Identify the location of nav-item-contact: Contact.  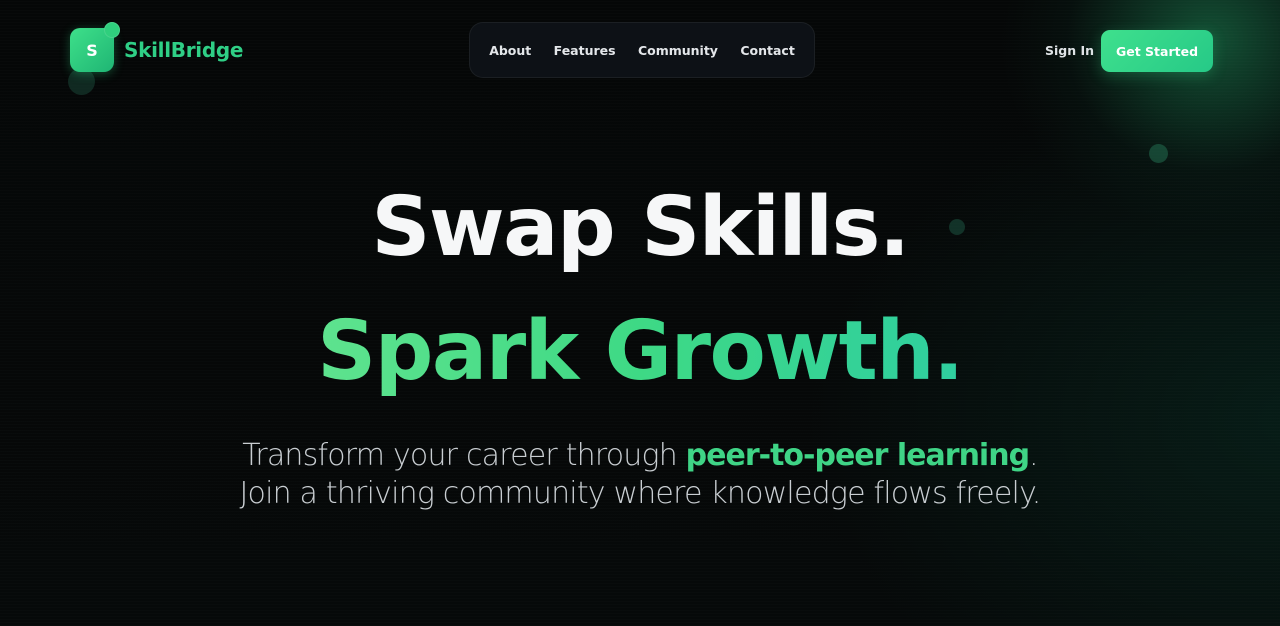
(767, 50).